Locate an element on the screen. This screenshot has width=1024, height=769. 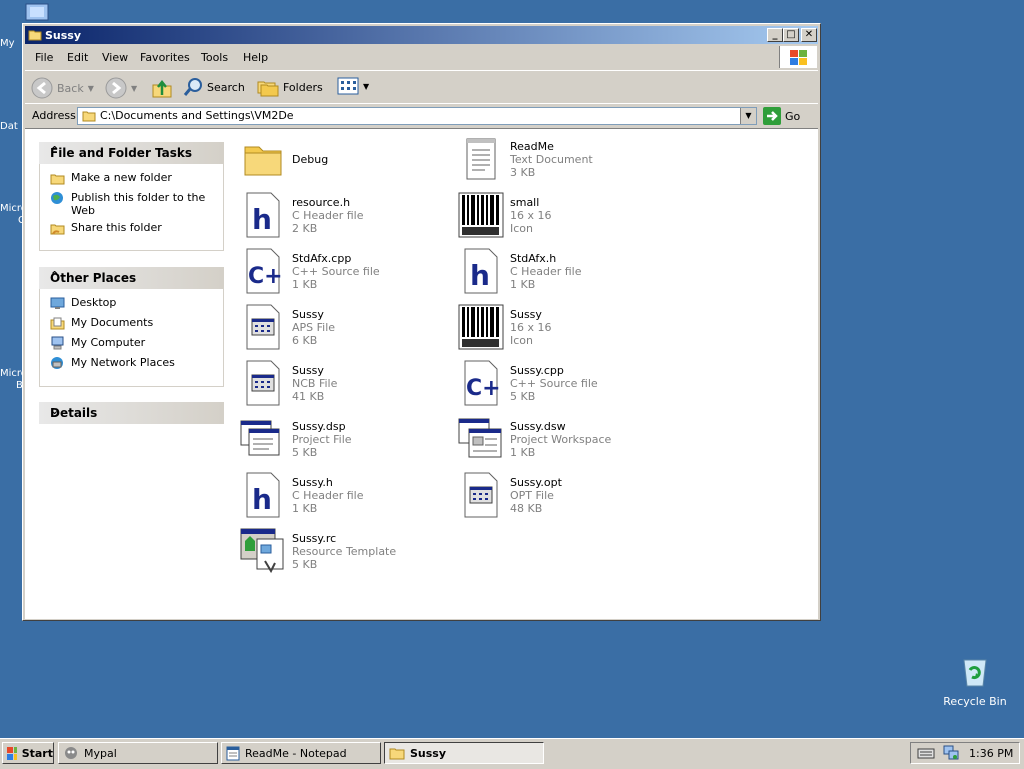
taskbar-item-notepad: ReadMe - Notepad is located at coordinates (301, 753).